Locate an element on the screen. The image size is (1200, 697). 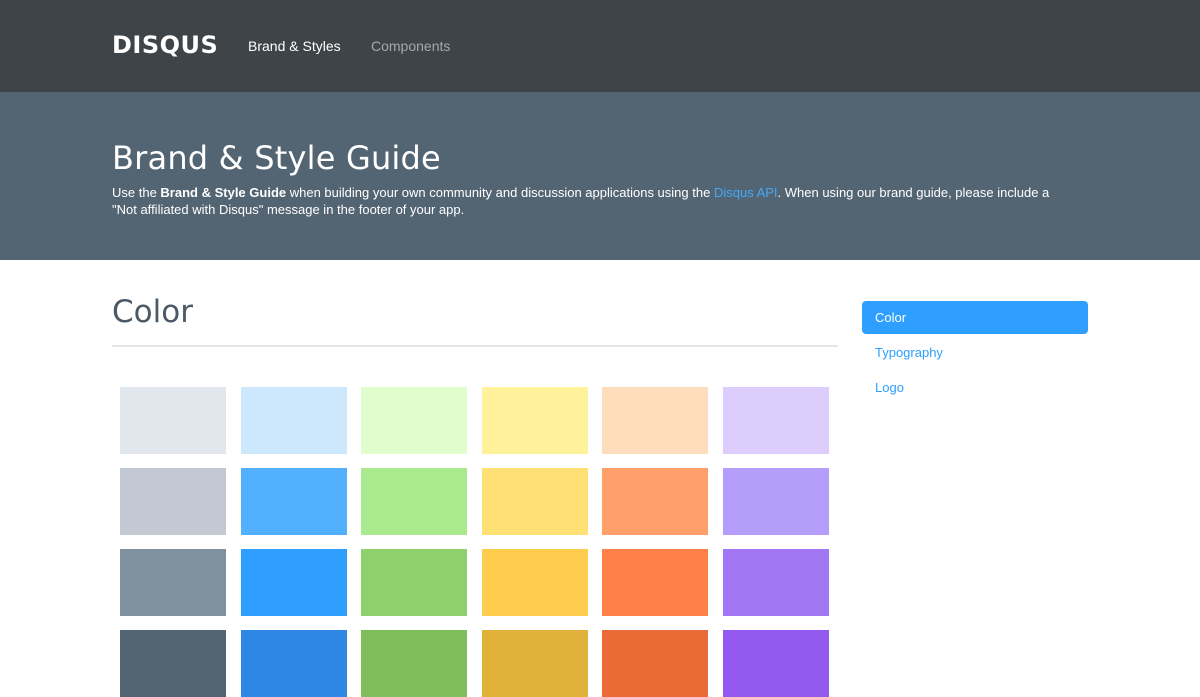
intro-bold-text: Brand & Style Guide is located at coordinates (223, 192).